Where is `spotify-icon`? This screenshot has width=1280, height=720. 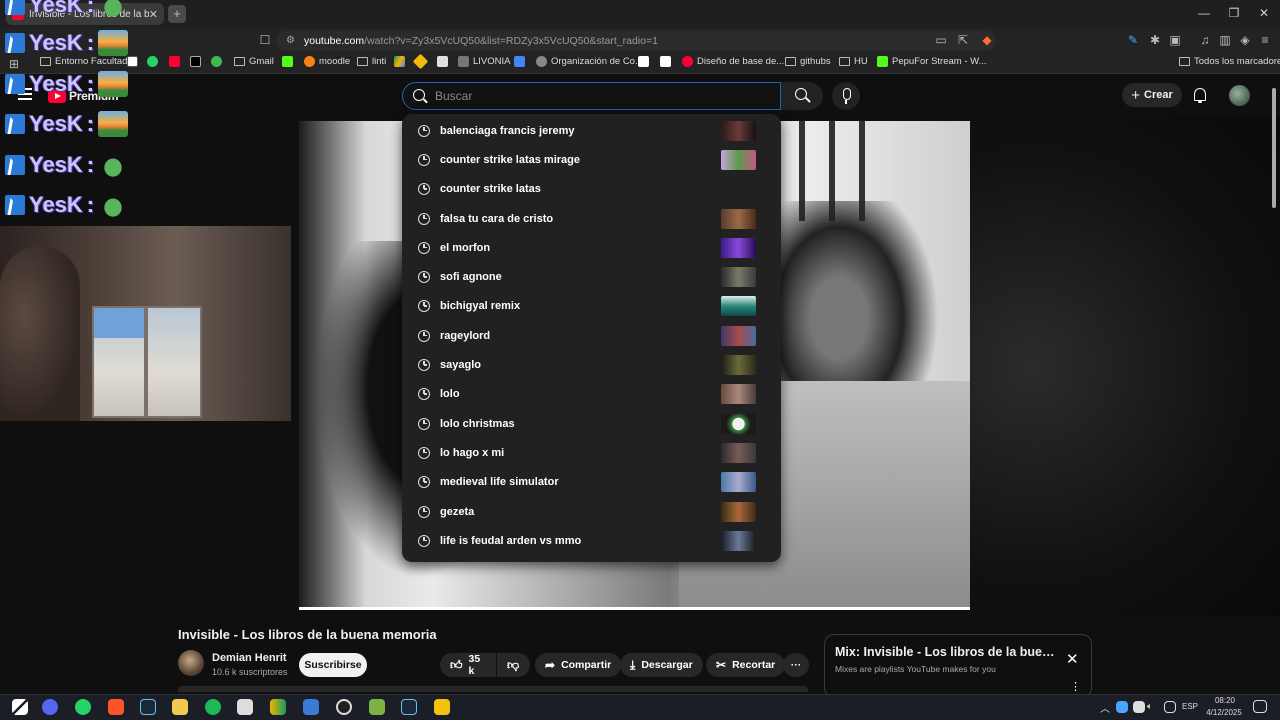 spotify-icon is located at coordinates (213, 707).